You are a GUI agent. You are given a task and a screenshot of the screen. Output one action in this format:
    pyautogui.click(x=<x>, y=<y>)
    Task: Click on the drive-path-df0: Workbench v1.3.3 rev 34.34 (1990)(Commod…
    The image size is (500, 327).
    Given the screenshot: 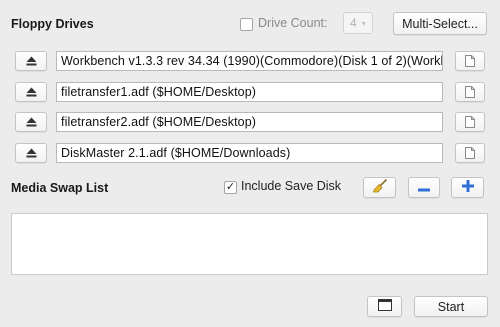 What is the action you would take?
    pyautogui.click(x=249, y=61)
    